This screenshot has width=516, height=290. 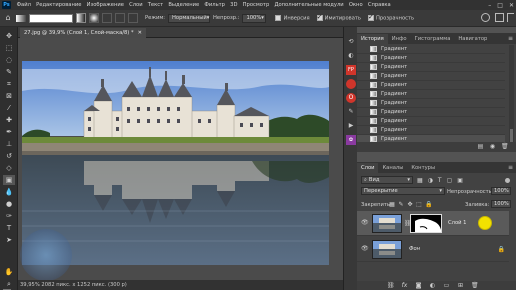 What do you see at coordinates (391, 286) in the screenshot?
I see `link-layers-icon: ⛓` at bounding box center [391, 286].